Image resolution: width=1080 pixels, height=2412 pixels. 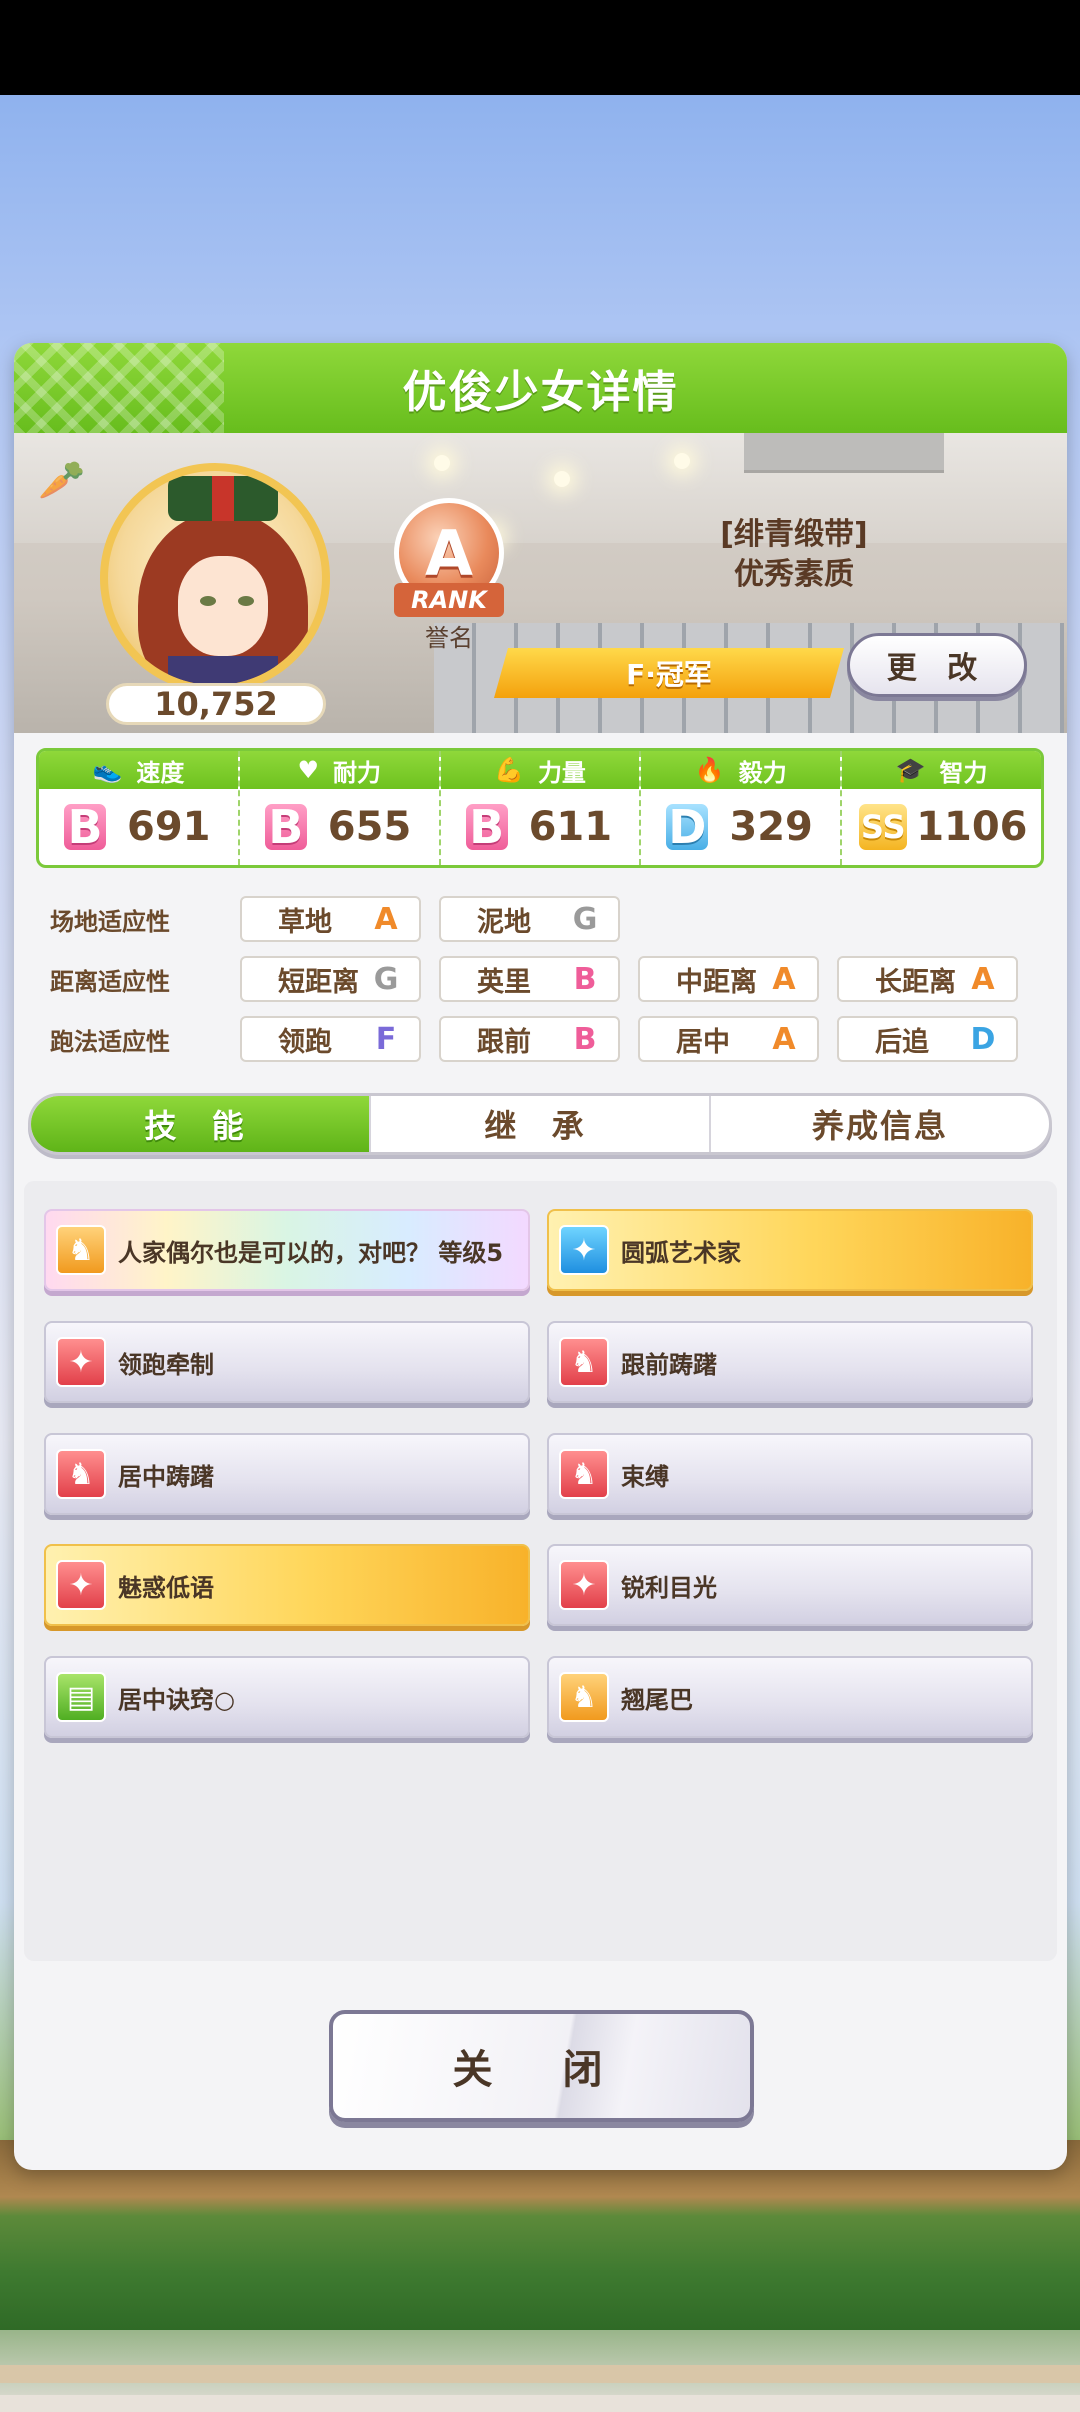 What do you see at coordinates (529, 919) in the screenshot?
I see `aptitude-dirt: 泥地 G` at bounding box center [529, 919].